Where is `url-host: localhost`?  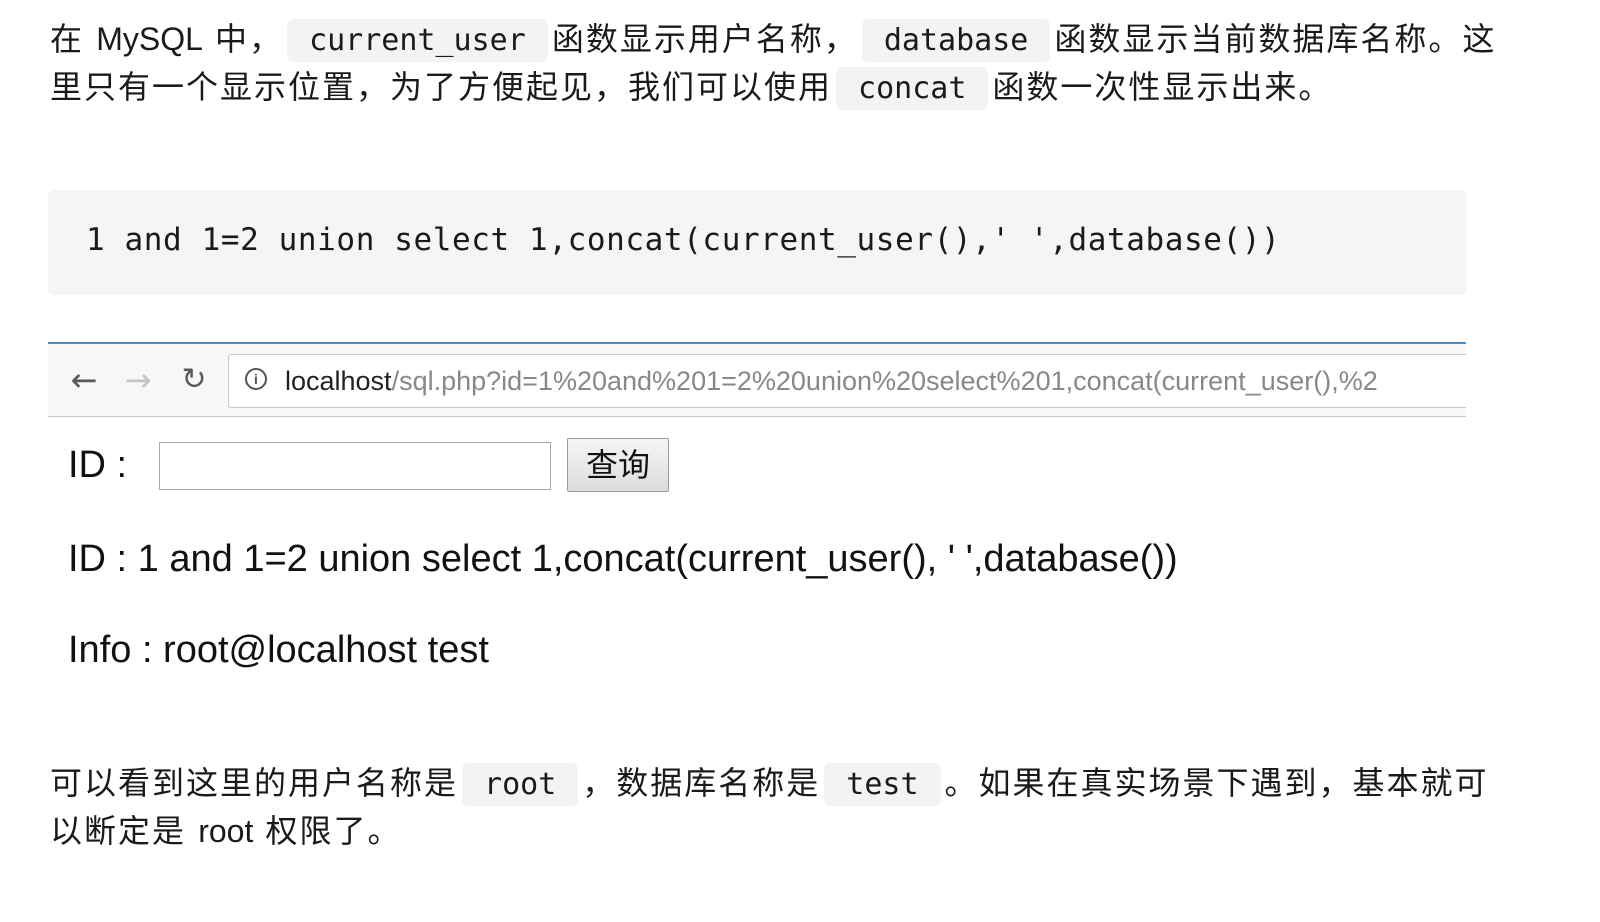 url-host: localhost is located at coordinates (338, 381).